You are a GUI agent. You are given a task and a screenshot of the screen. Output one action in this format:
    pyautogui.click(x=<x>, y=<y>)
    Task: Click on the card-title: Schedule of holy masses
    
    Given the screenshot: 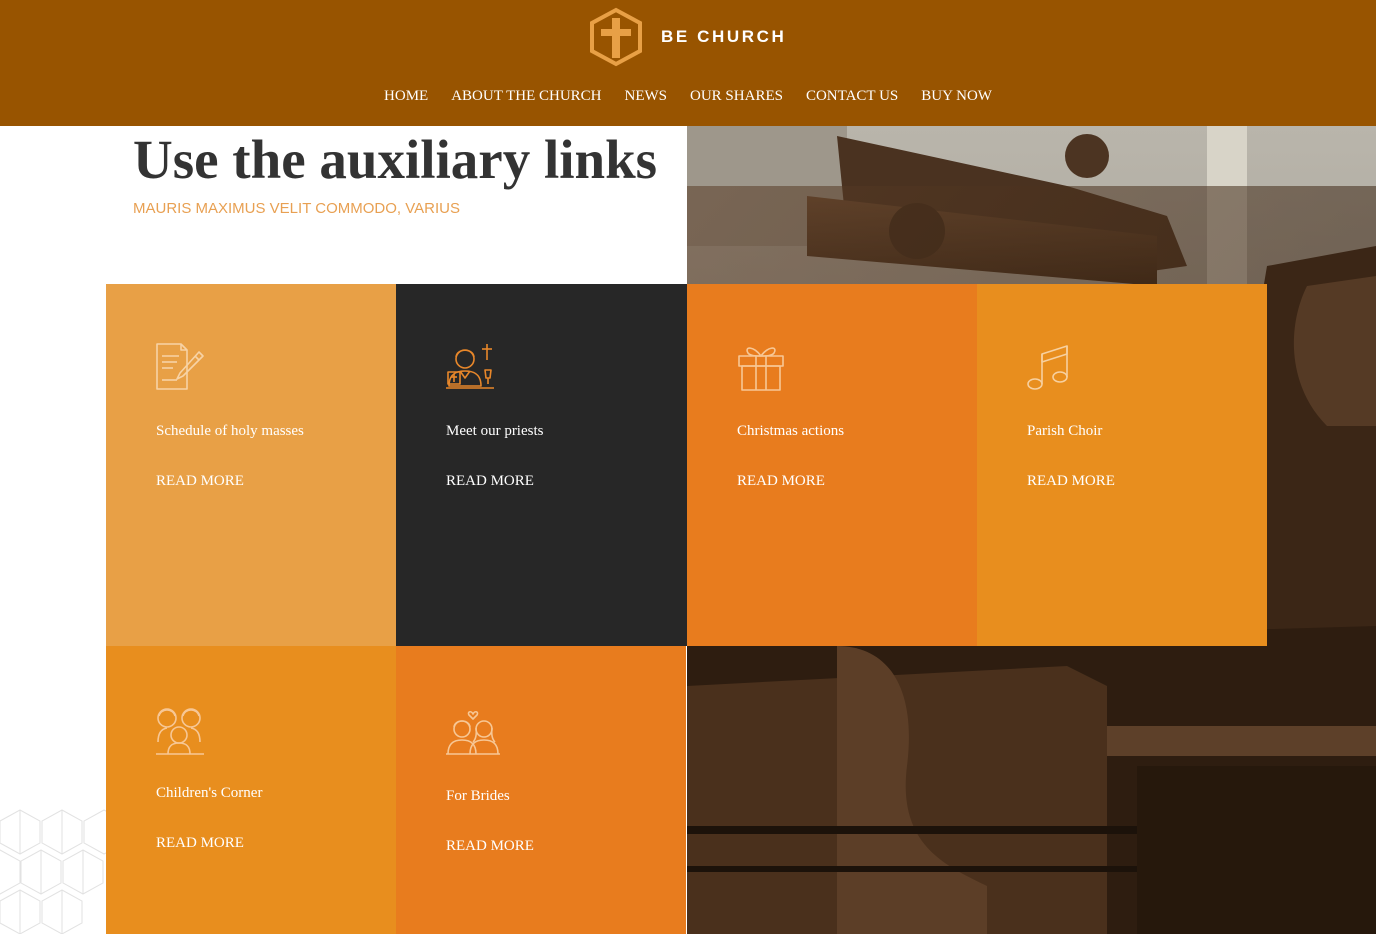 What is the action you would take?
    pyautogui.click(x=230, y=431)
    